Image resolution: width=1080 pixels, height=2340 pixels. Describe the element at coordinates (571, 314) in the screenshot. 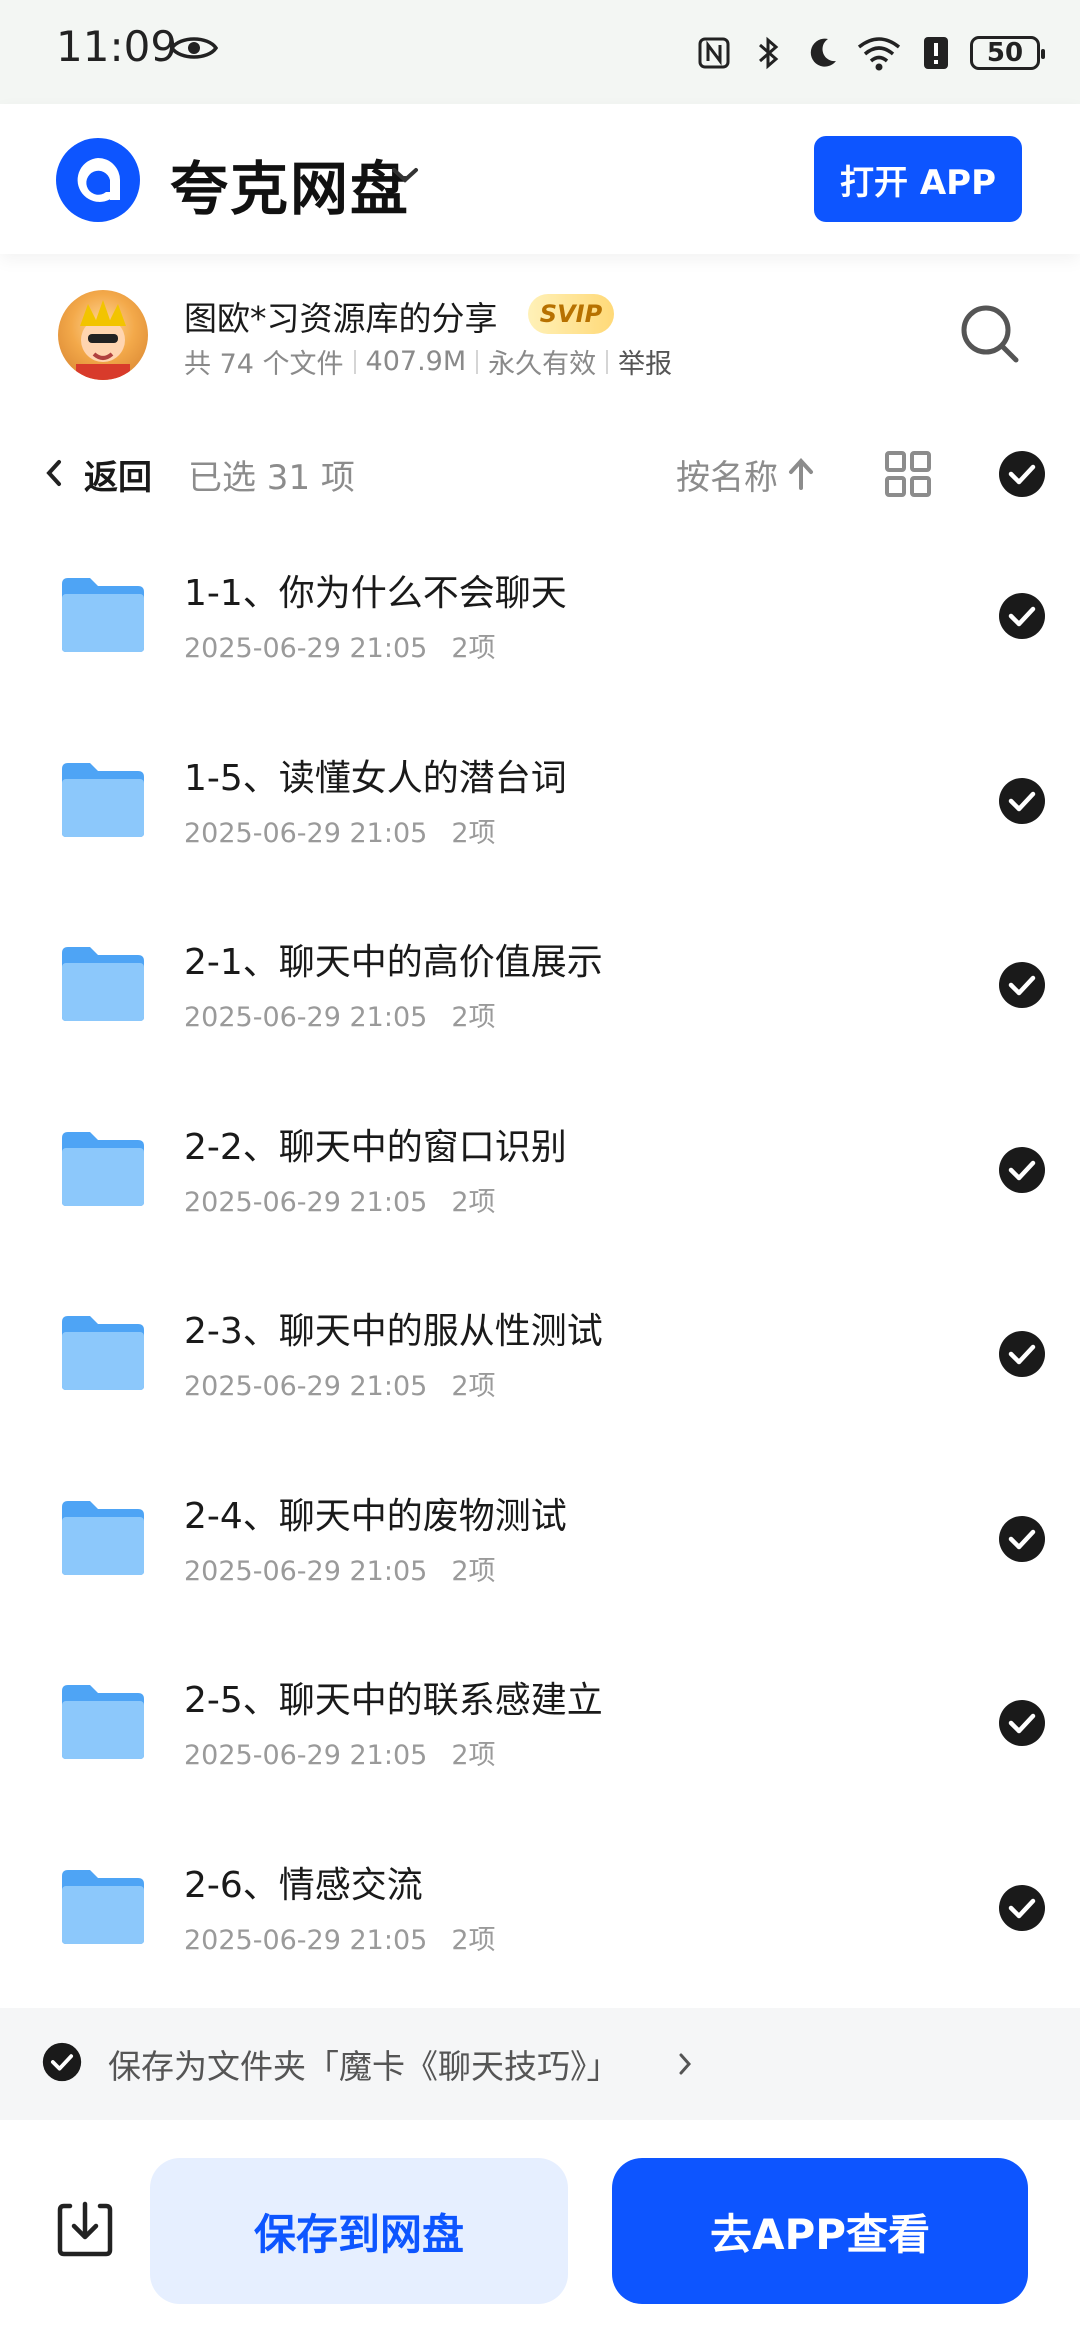

I see `svip-badge: SVIP` at that location.